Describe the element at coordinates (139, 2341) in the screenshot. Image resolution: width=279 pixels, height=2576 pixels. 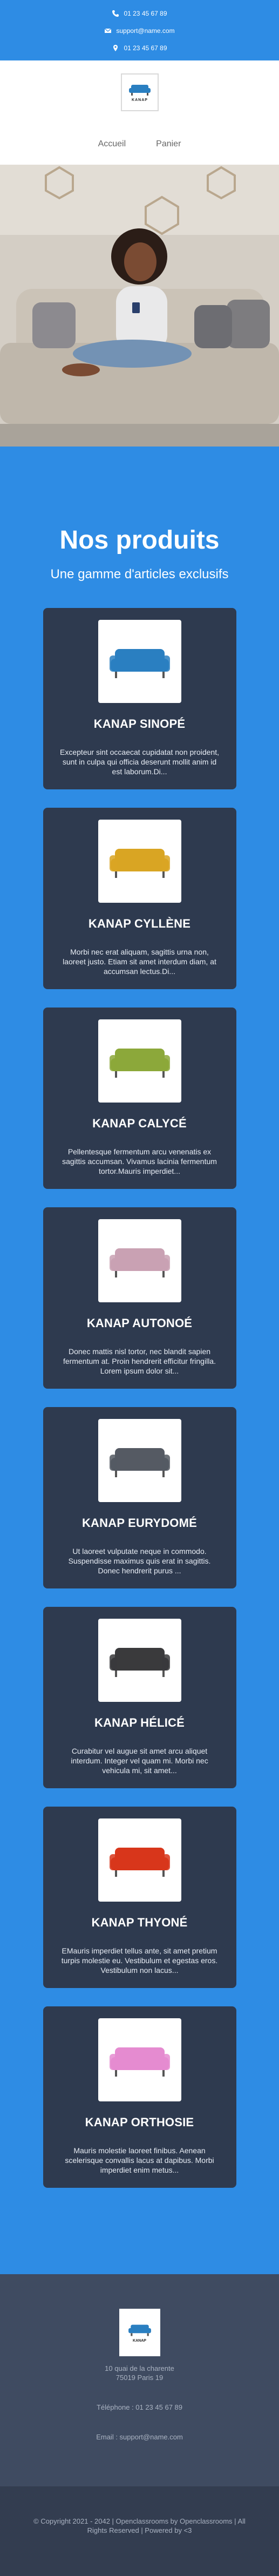
I see `footer-logo-text: KANAP` at that location.